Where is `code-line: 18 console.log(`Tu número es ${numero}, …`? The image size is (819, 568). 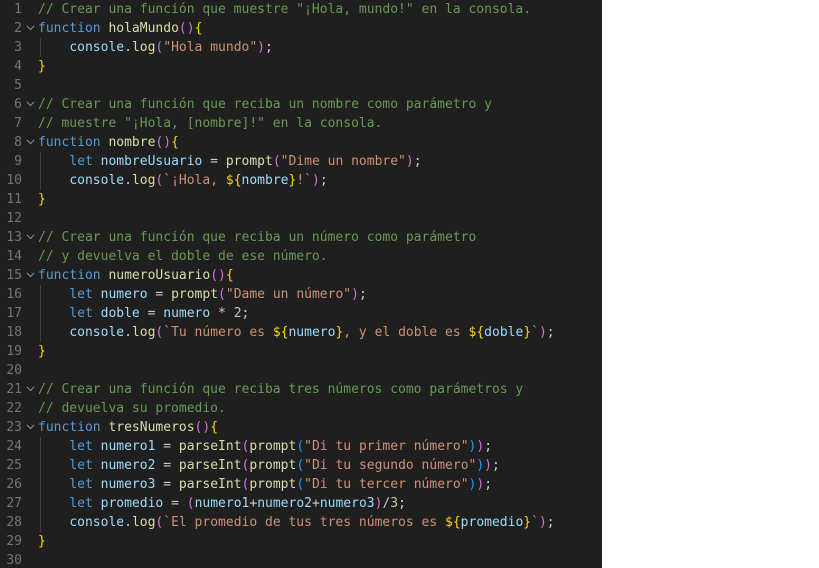 code-line: 18 console.log(`Tu número es ${numero}, … is located at coordinates (301, 332).